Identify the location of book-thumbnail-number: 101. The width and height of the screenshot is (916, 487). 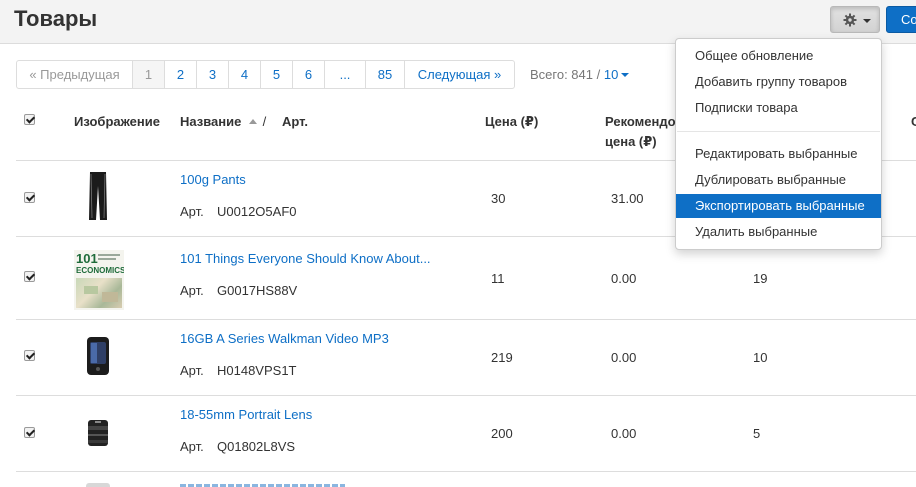
(87, 258).